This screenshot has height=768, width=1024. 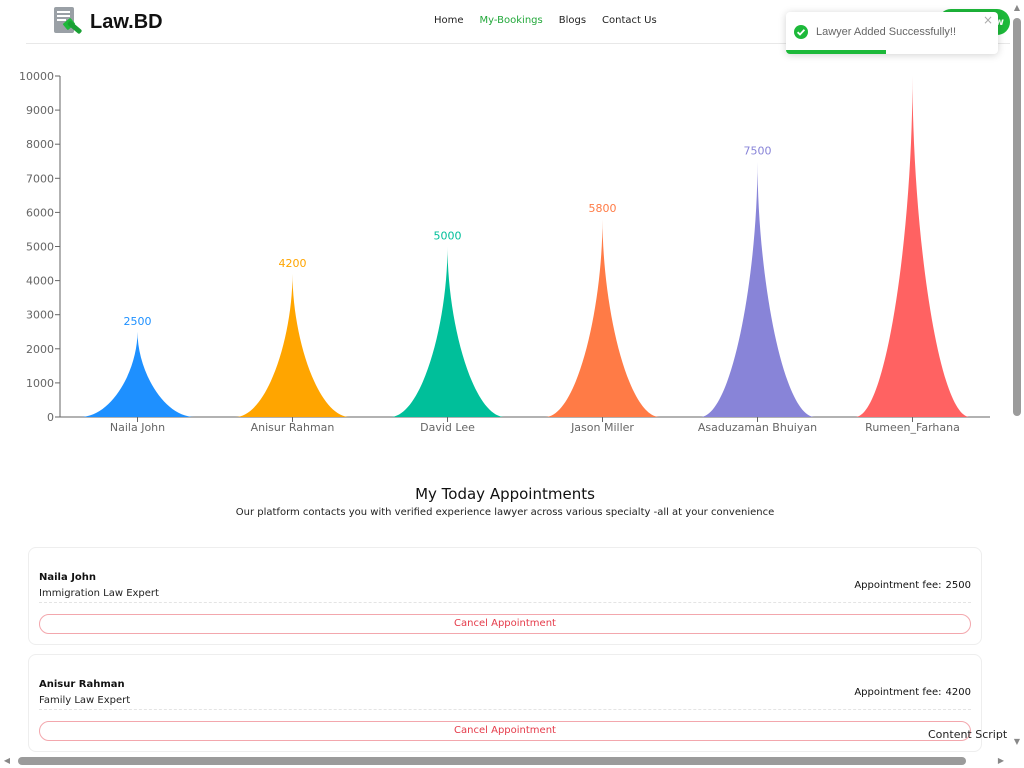 What do you see at coordinates (99, 593) in the screenshot?
I see `lawyer-specialty: Immigration Law Expert` at bounding box center [99, 593].